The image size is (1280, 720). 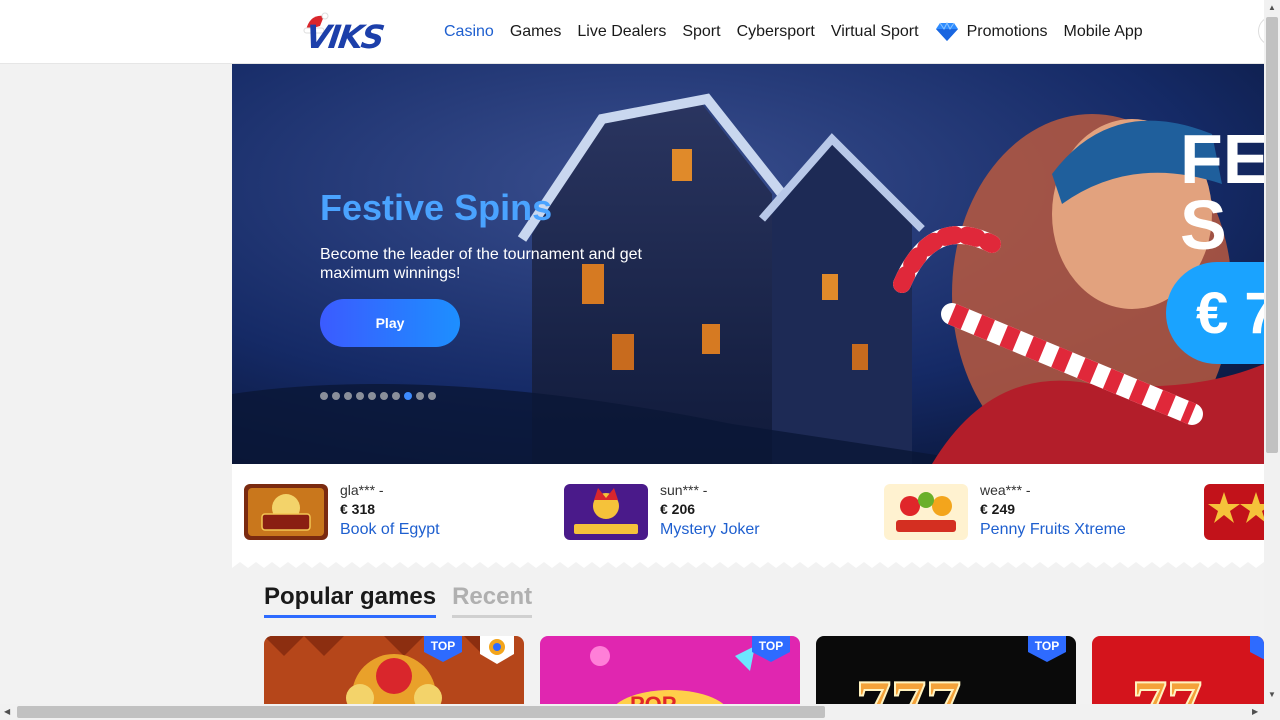 What do you see at coordinates (390, 323) in the screenshot?
I see `play-button: Play` at bounding box center [390, 323].